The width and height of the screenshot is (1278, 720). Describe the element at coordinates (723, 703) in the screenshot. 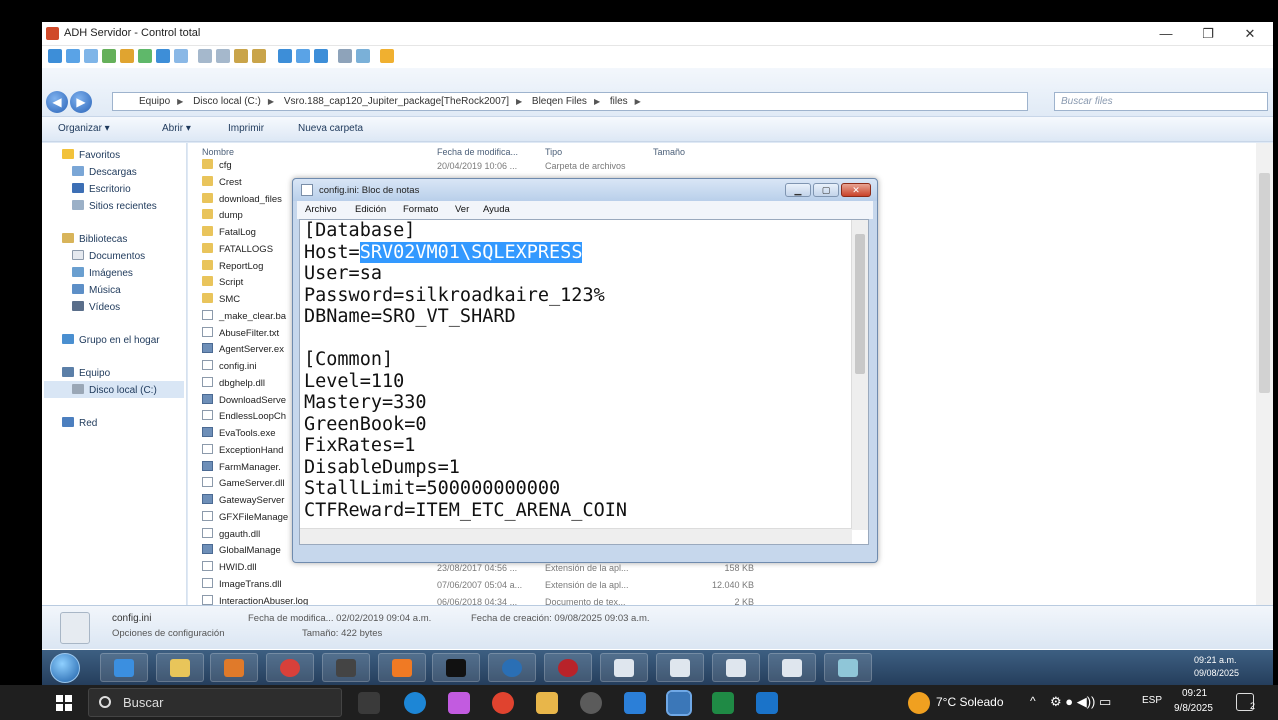

I see `excel-icon` at that location.